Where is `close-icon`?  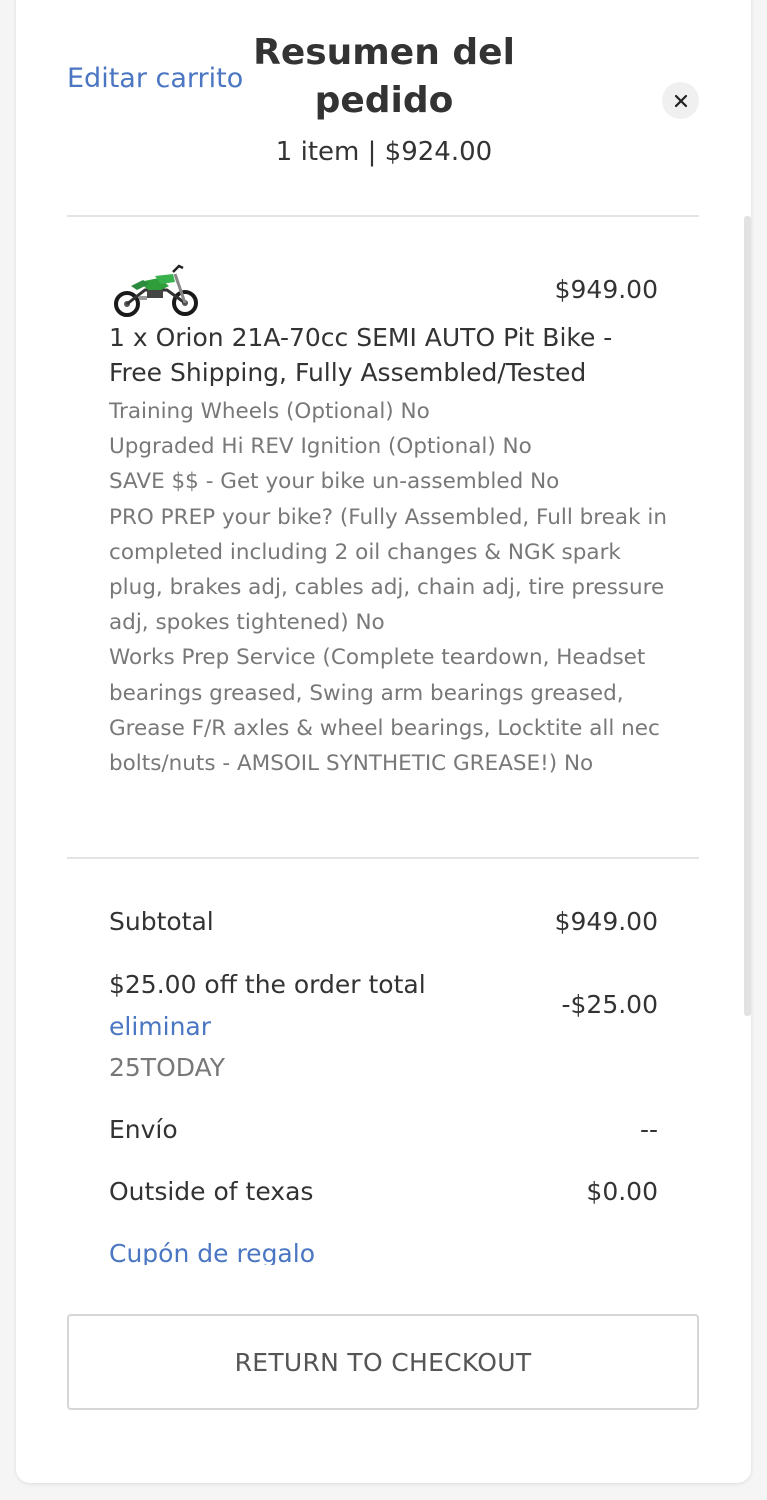 close-icon is located at coordinates (680, 100).